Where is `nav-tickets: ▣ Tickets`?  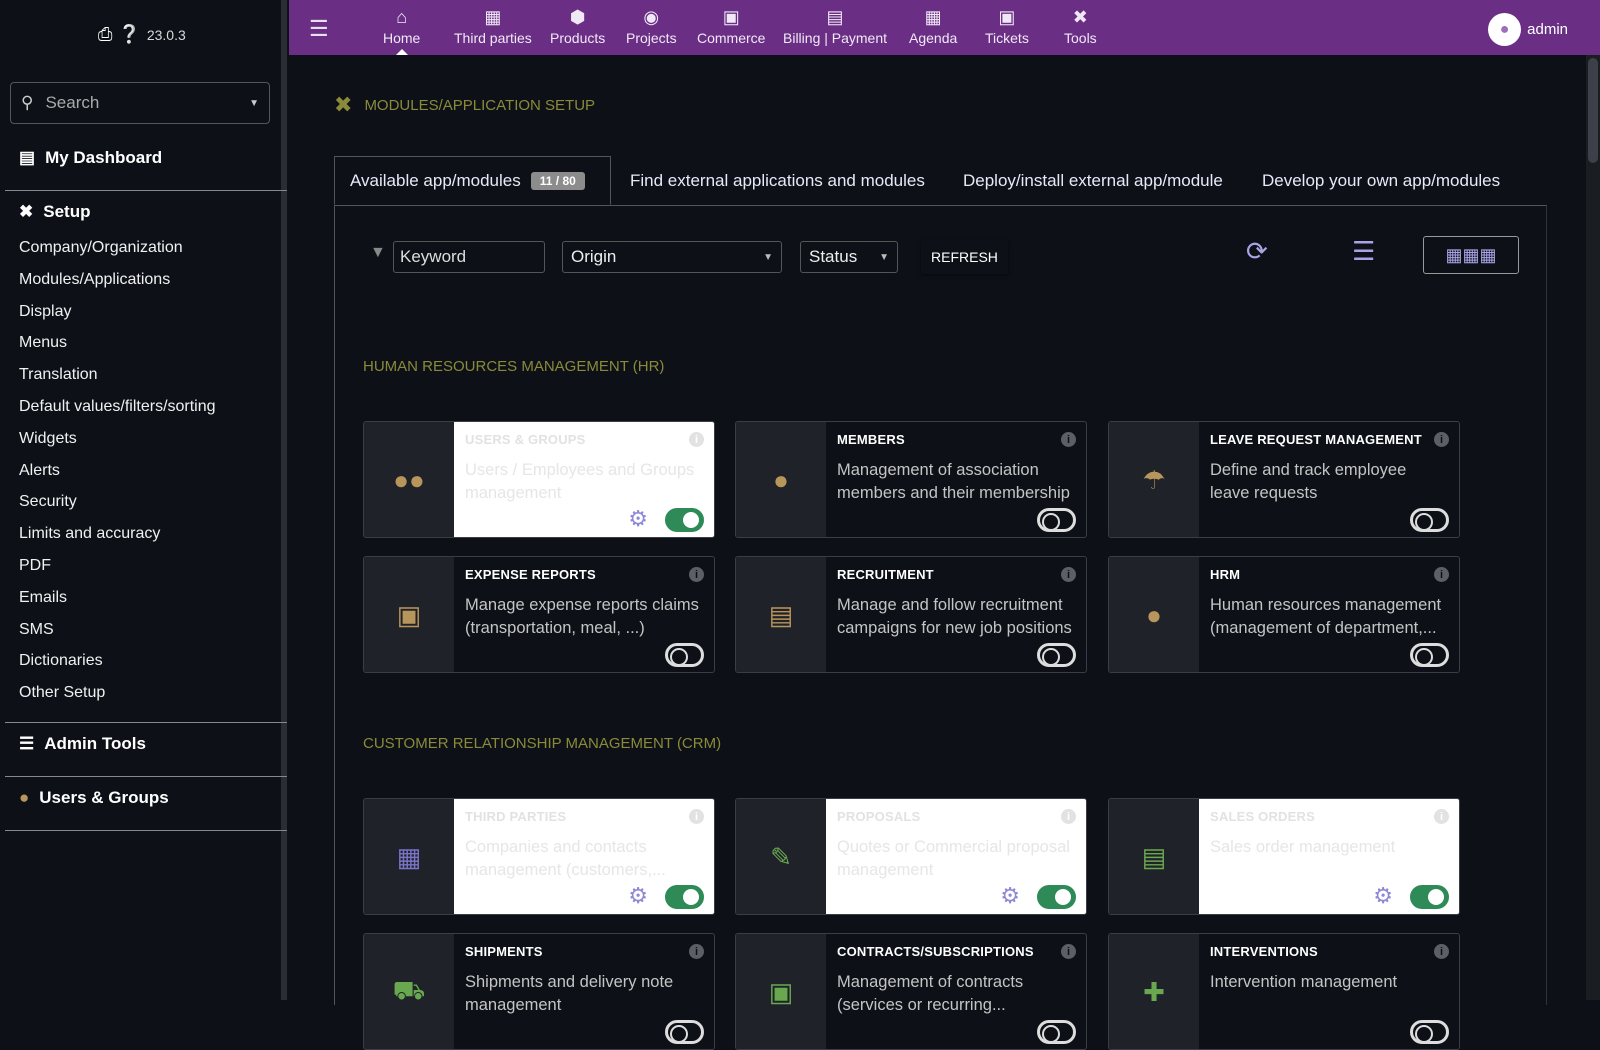
nav-tickets: ▣ Tickets is located at coordinates (1007, 26).